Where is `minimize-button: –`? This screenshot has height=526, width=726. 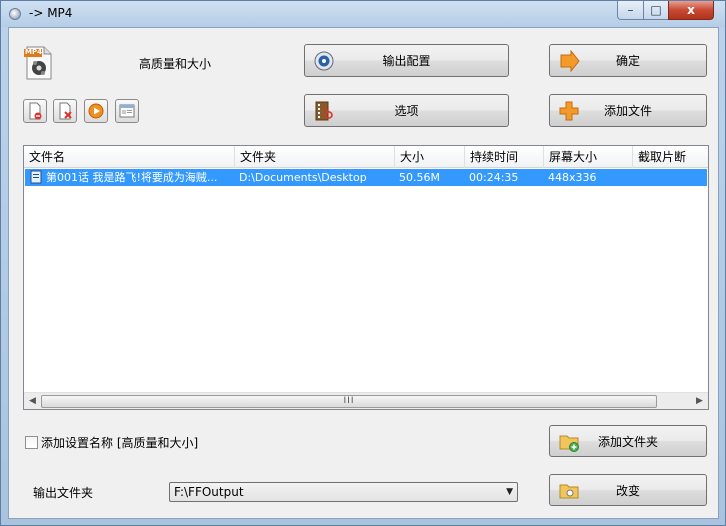
minimize-button: – is located at coordinates (630, 10).